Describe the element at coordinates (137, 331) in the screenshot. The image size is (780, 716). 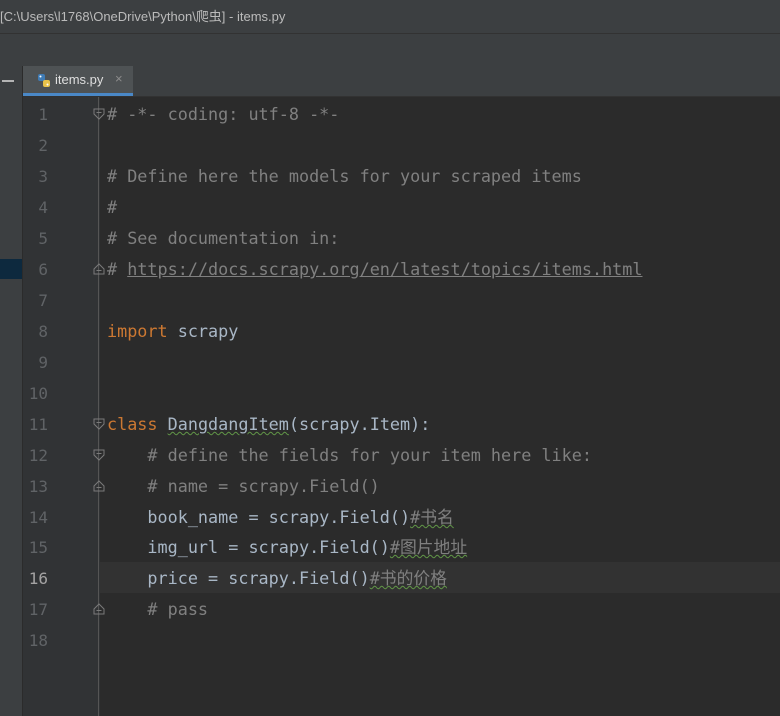
I see `keyword-import: import` at that location.